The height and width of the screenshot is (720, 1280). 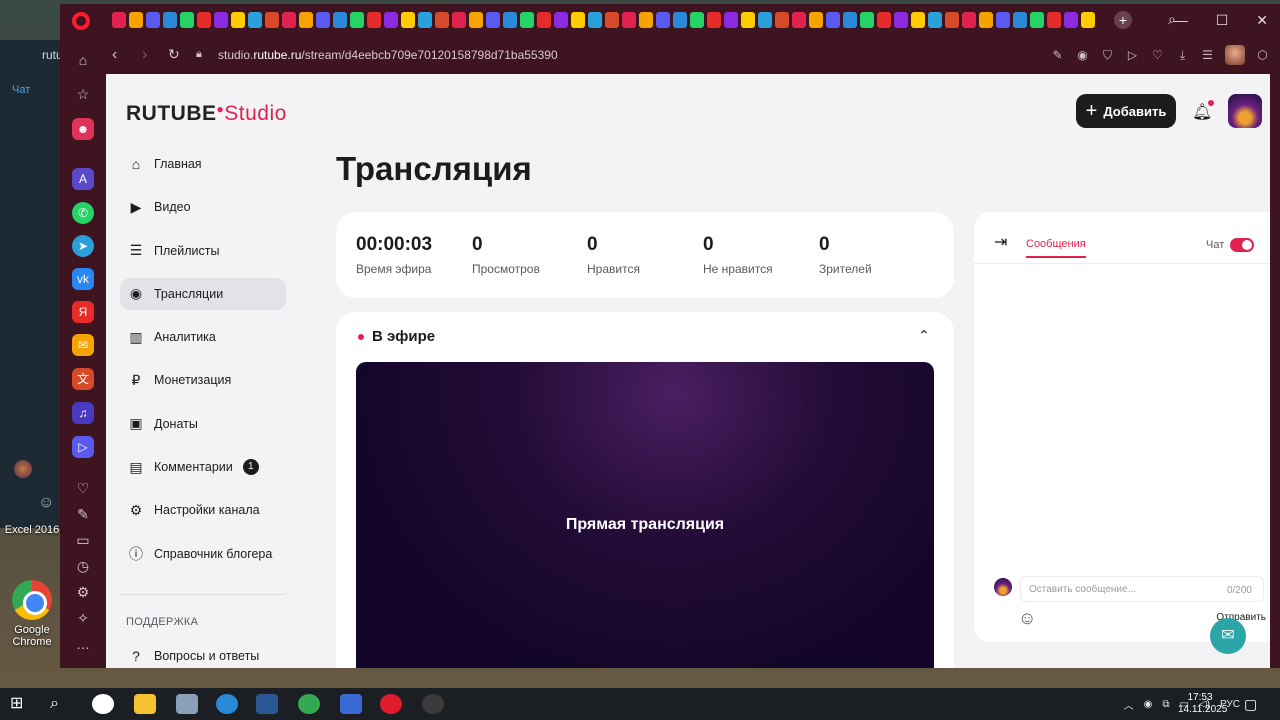 I want to click on excel-desktop-icon: Excel 2016, so click(x=32, y=530).